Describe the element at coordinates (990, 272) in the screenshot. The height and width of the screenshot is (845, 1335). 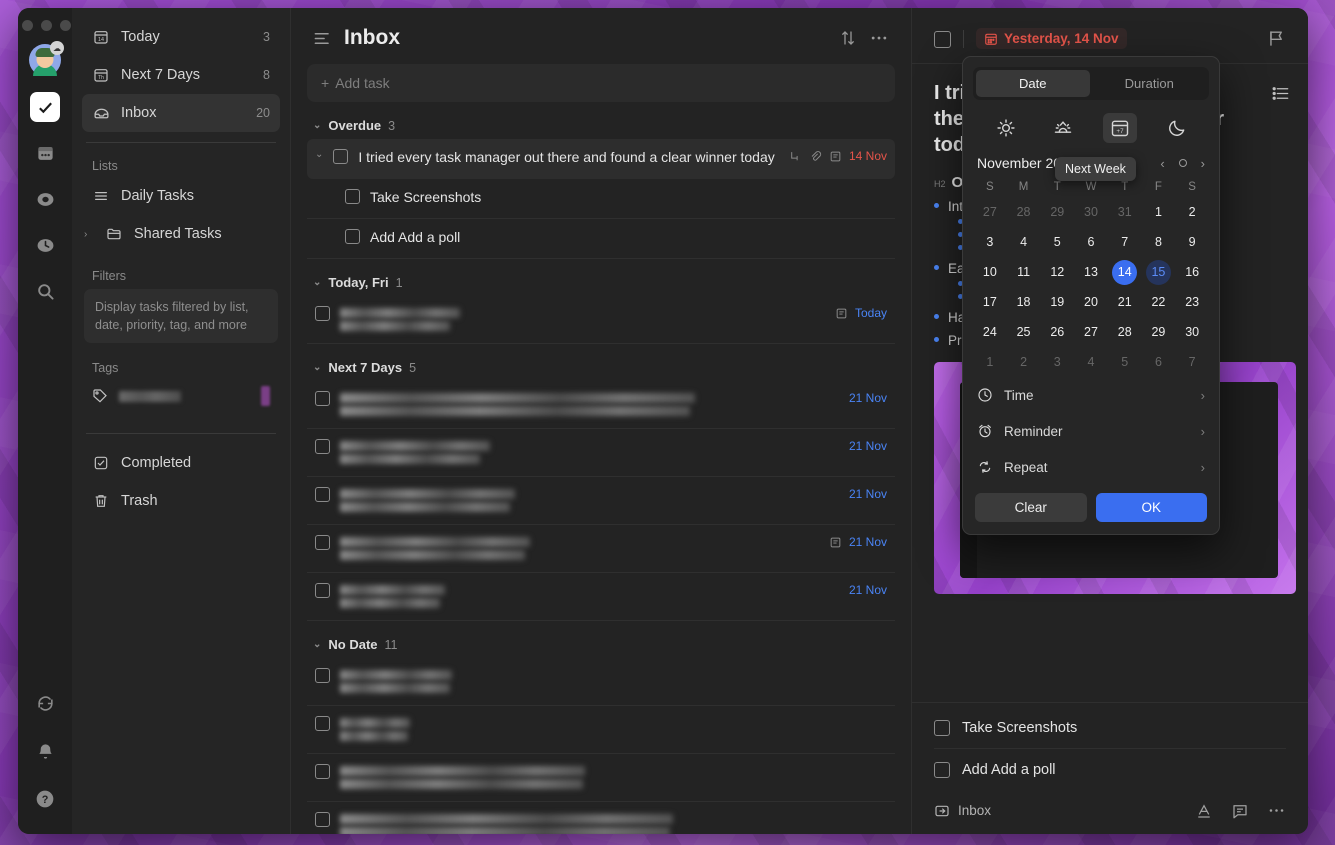
I see `calendar-day: 10` at that location.